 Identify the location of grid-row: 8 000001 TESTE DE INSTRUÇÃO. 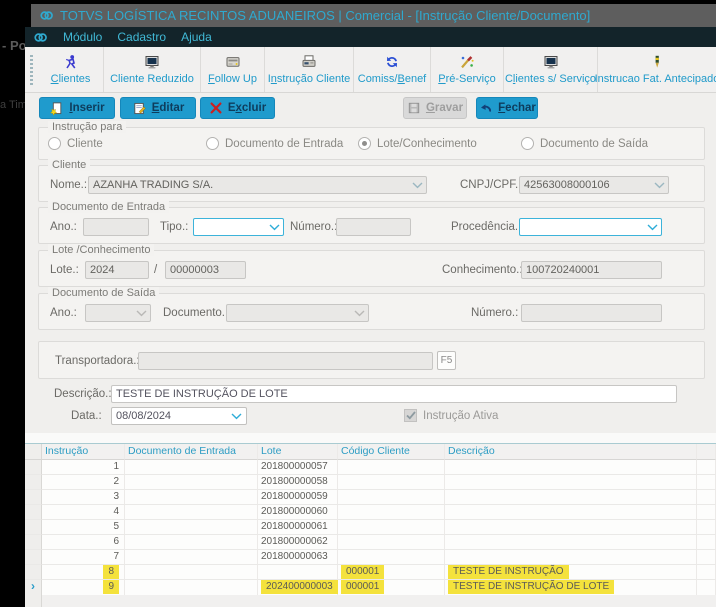
(370, 572).